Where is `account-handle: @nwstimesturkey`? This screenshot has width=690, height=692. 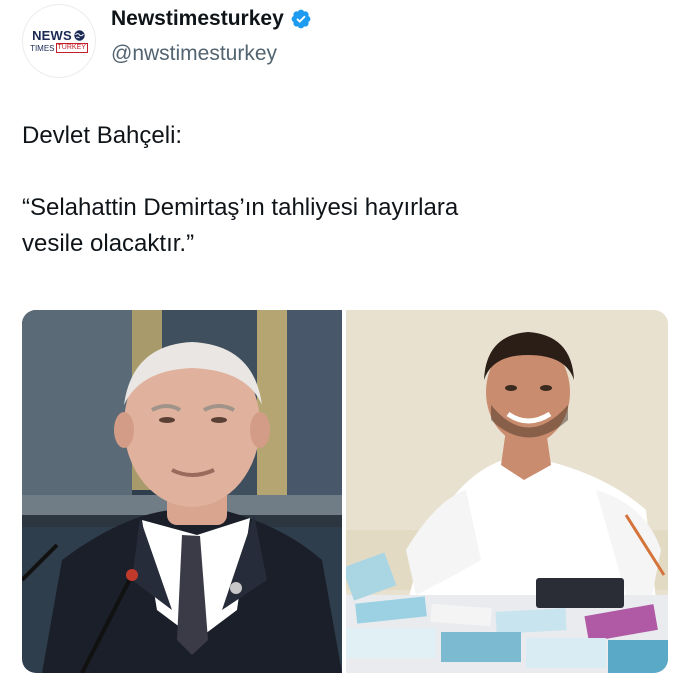 account-handle: @nwstimesturkey is located at coordinates (194, 54).